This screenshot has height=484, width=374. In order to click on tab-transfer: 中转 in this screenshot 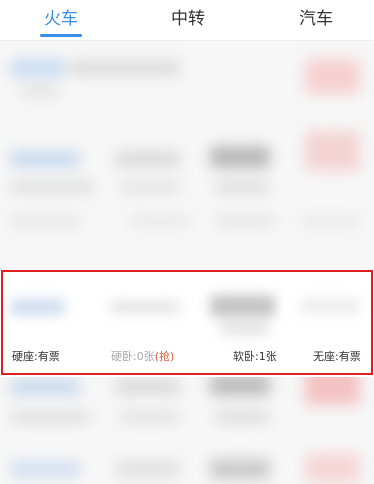, I will do `click(188, 21)`.